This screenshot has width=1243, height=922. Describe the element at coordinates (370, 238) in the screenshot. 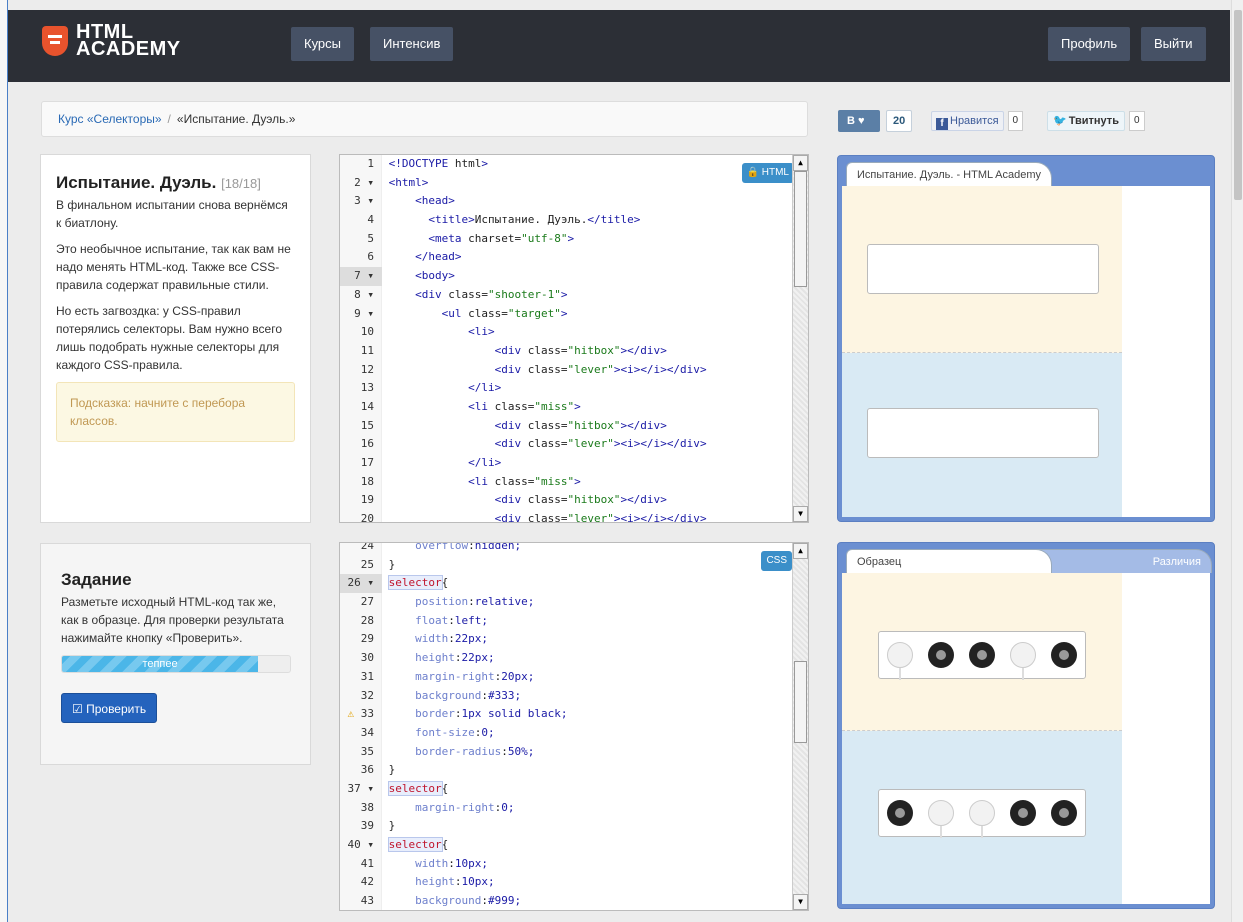

I see `line-number: 5` at that location.